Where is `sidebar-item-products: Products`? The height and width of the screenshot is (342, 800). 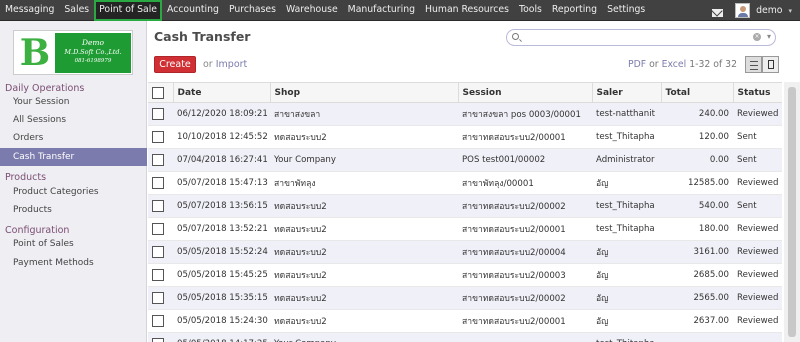
sidebar-item-products: Products is located at coordinates (32, 210).